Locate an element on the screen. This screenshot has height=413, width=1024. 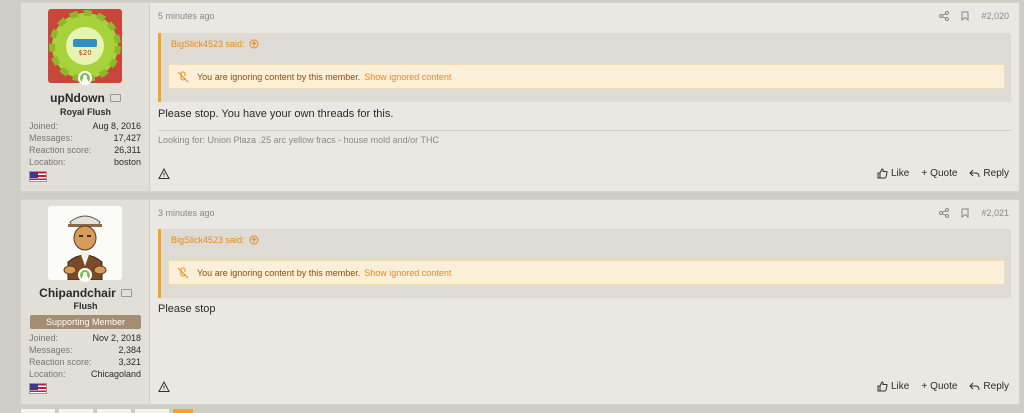
post-tools: #2,021 is located at coordinates (974, 213).